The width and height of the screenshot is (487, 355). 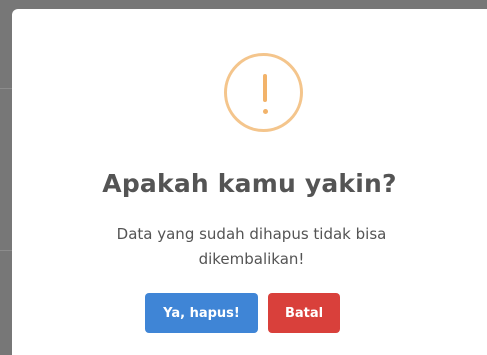 What do you see at coordinates (265, 88) in the screenshot?
I see `exclamation-bar` at bounding box center [265, 88].